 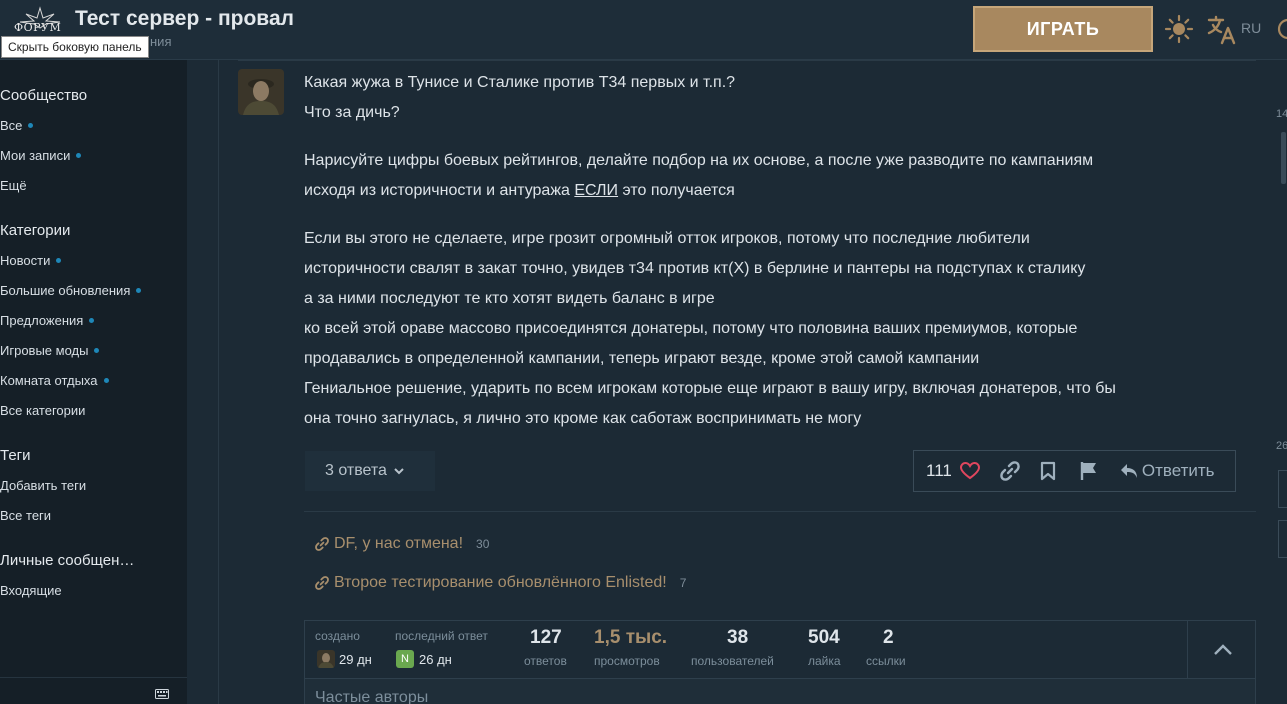 What do you see at coordinates (631, 637) in the screenshot?
I see `views-count: 1,5 тыс.` at bounding box center [631, 637].